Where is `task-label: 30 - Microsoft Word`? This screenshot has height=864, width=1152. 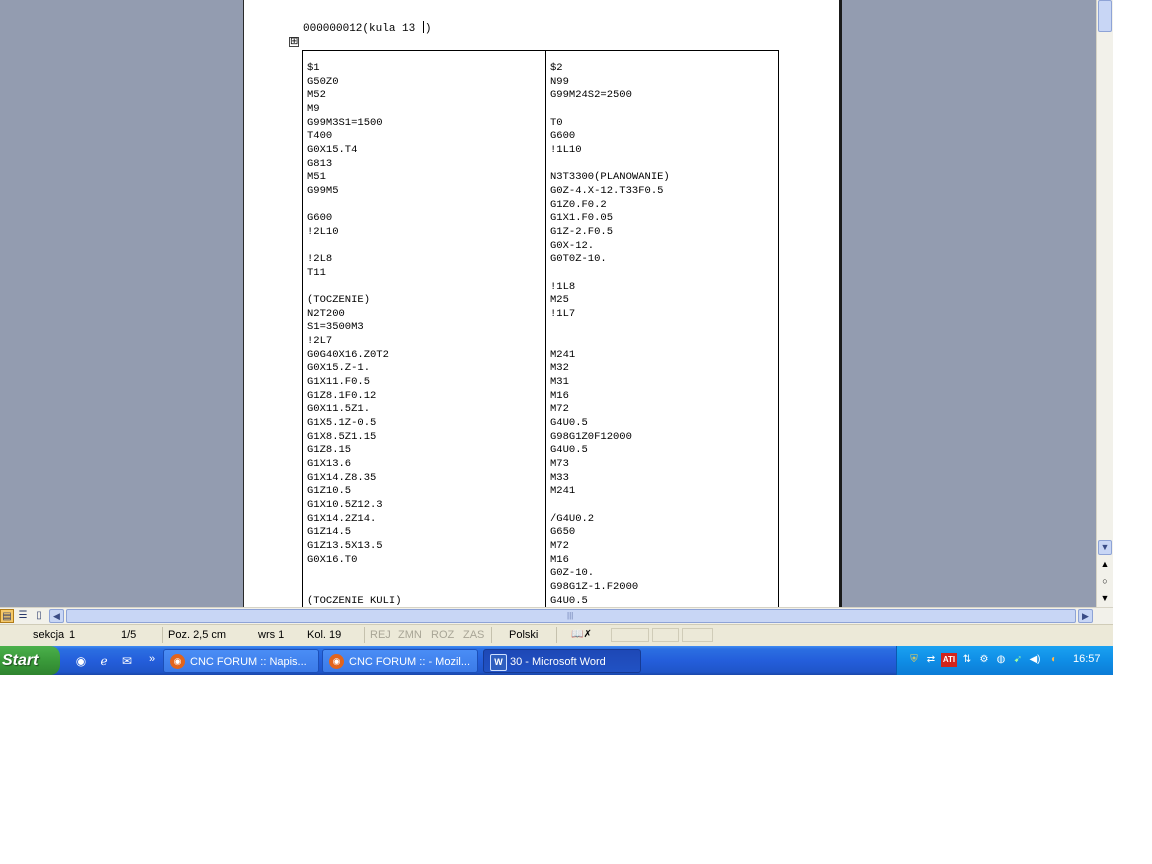
task-label: 30 - Microsoft Word is located at coordinates (558, 662).